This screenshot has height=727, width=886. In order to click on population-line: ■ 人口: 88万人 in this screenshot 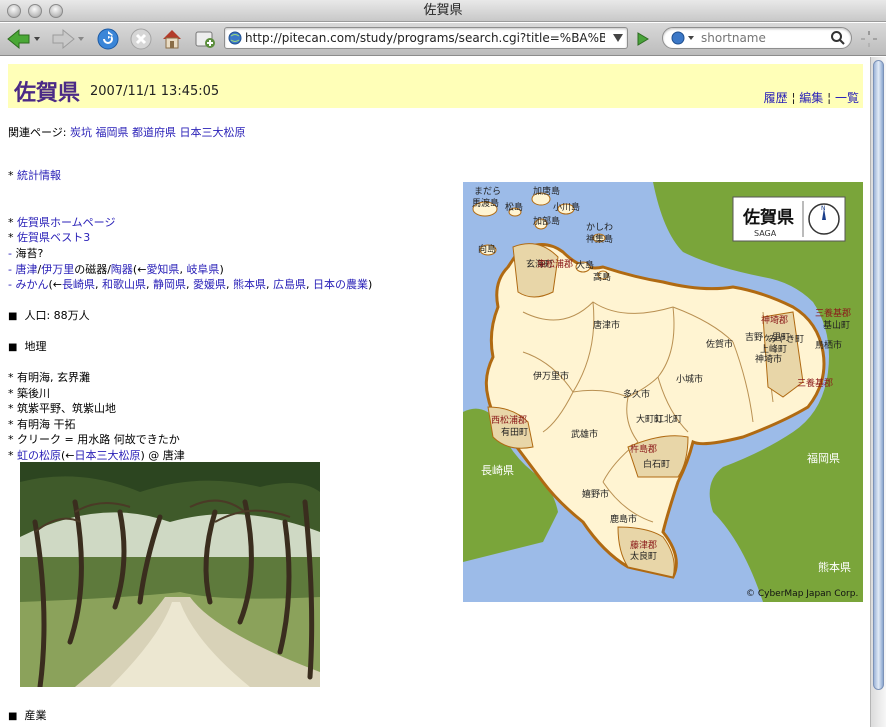, I will do `click(49, 315)`.